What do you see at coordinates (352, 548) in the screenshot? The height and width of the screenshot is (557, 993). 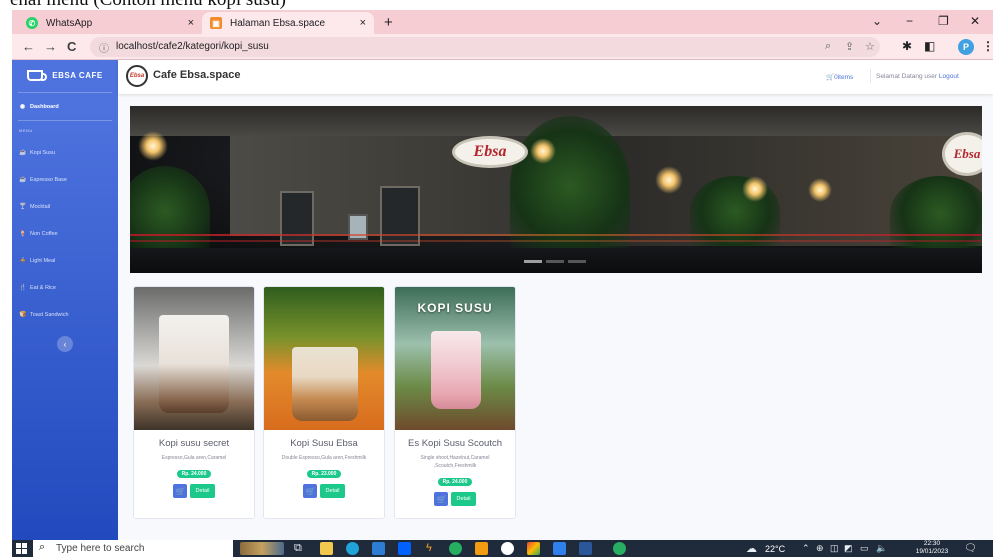 I see `edge-browser-icon` at bounding box center [352, 548].